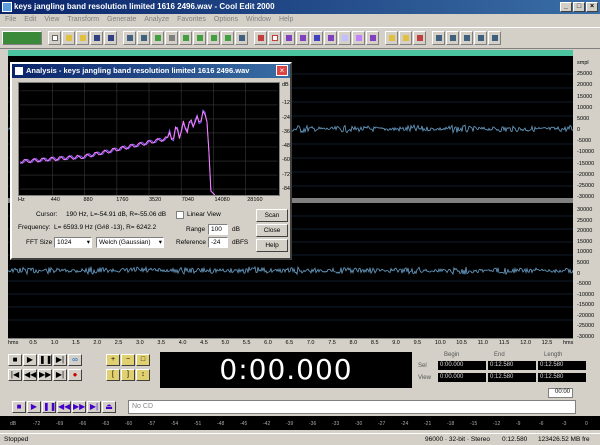  Describe the element at coordinates (204, 343) in the screenshot. I see `time-tick-label: 4.5` at that location.